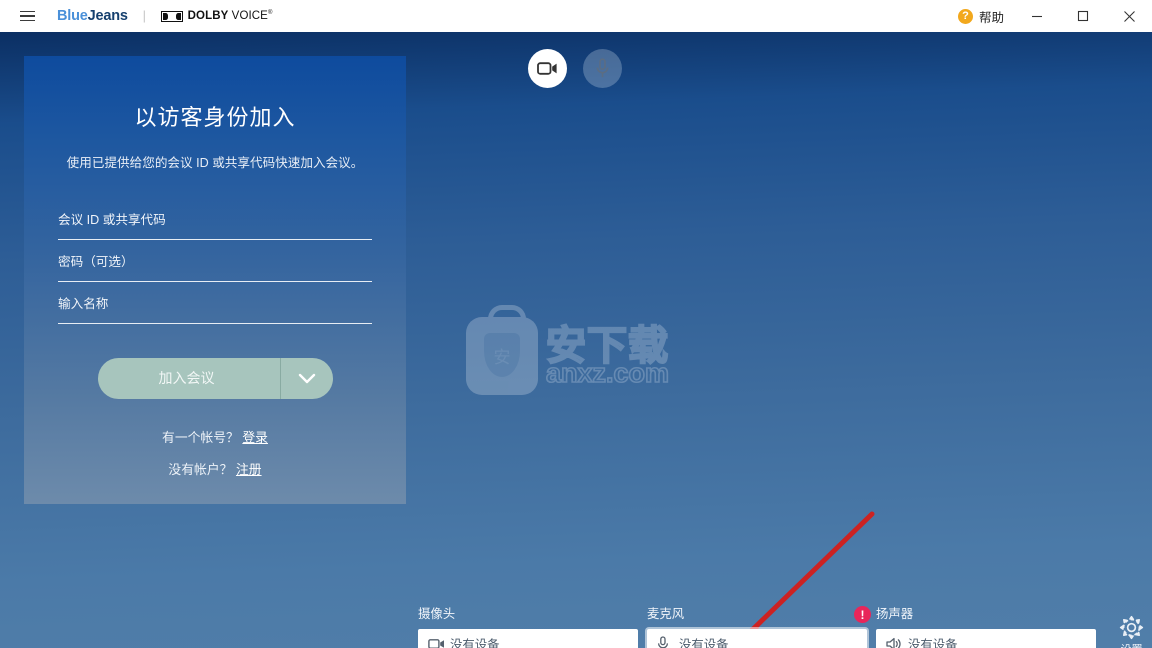 The height and width of the screenshot is (648, 1152). Describe the element at coordinates (475, 643) in the screenshot. I see `camera-device-value: 没有设备` at that location.